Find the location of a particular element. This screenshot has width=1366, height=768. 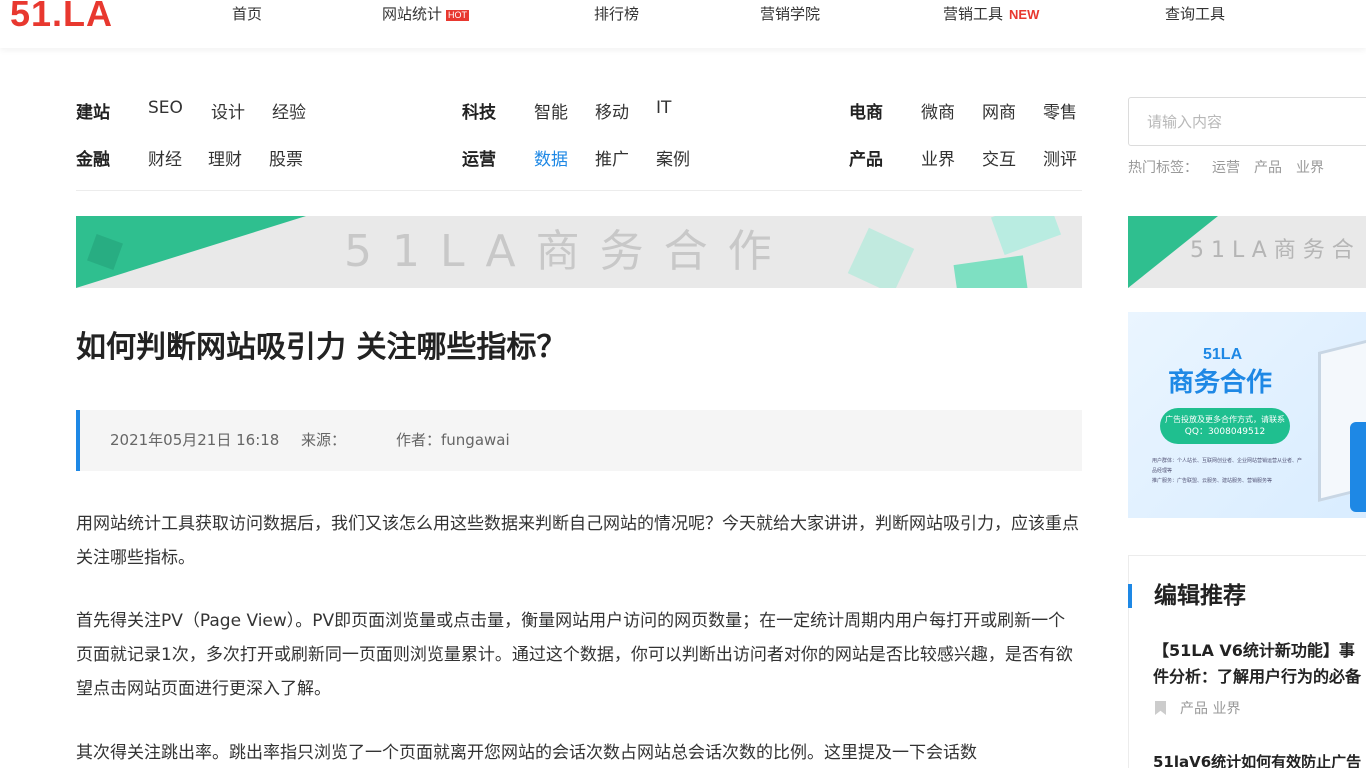

category-link: 交互 is located at coordinates (999, 157).